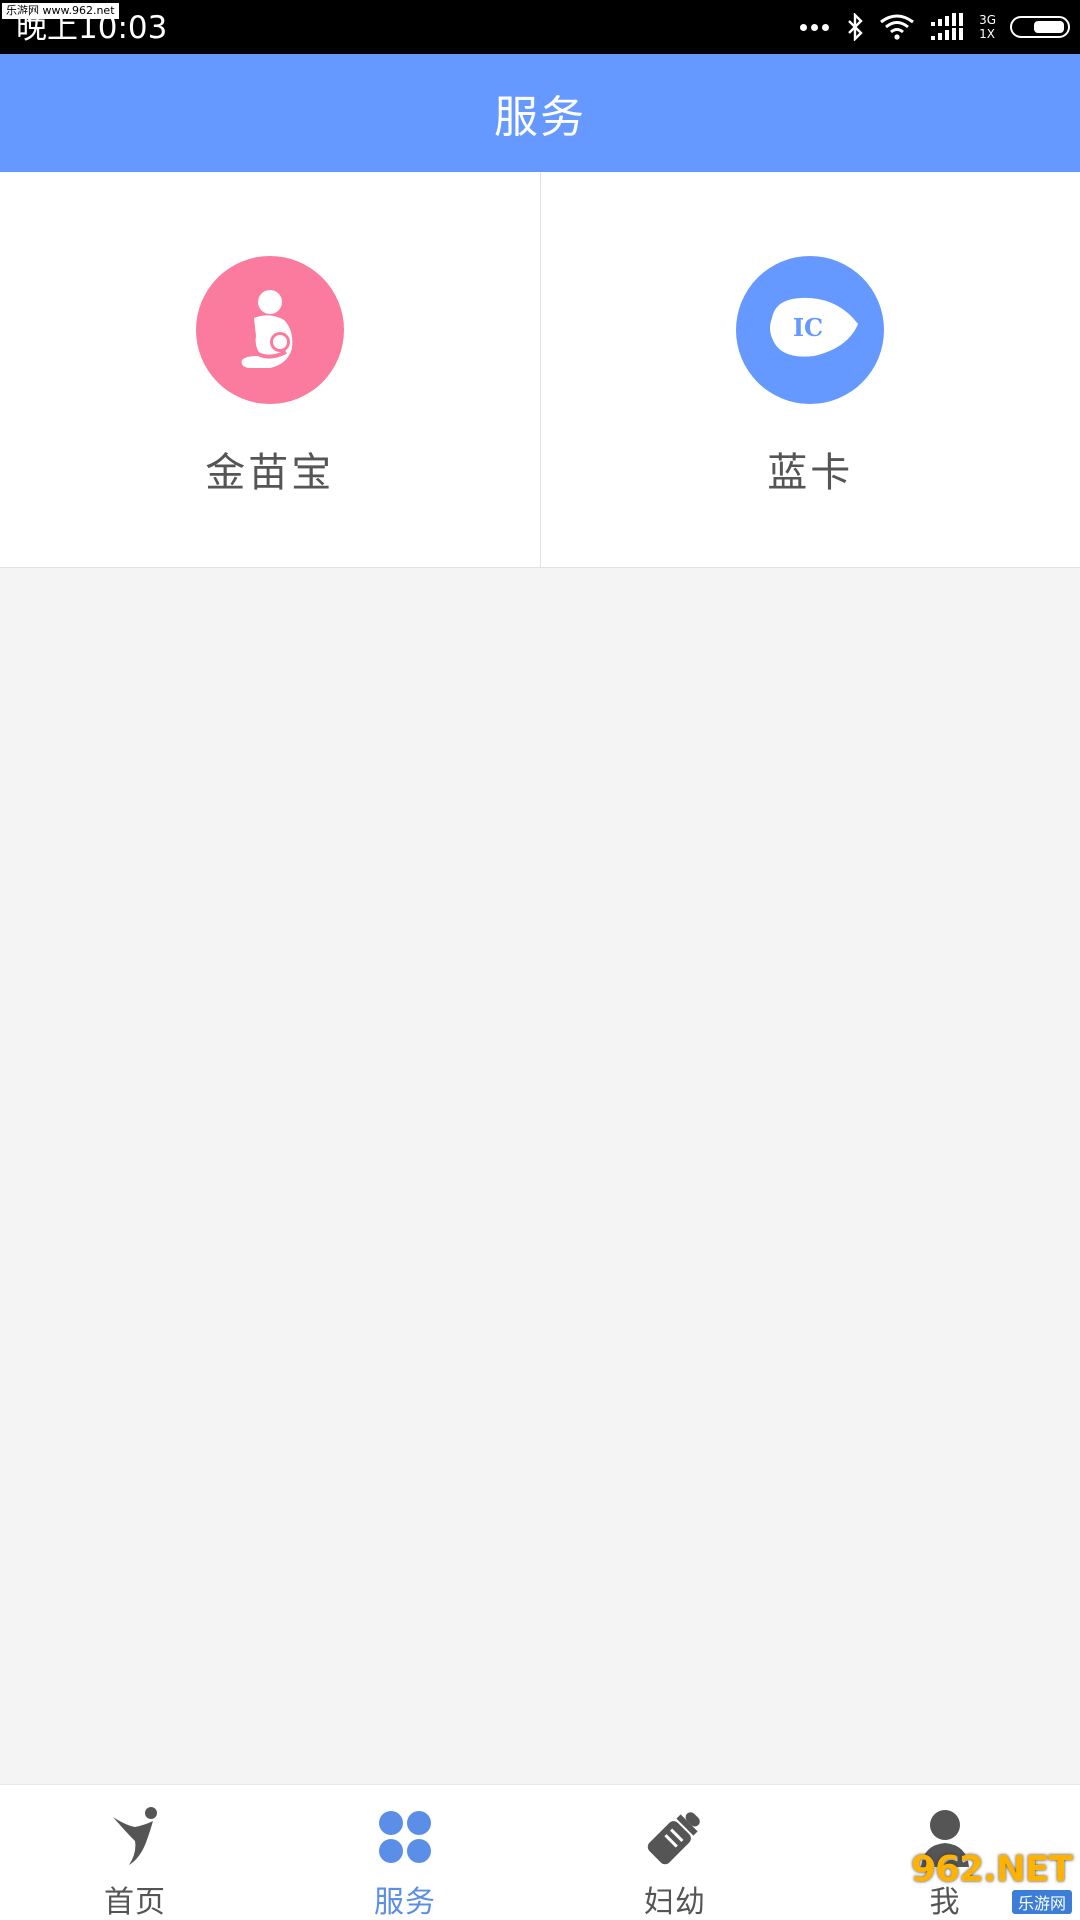  Describe the element at coordinates (816, 27) in the screenshot. I see `more-dots-icon` at that location.